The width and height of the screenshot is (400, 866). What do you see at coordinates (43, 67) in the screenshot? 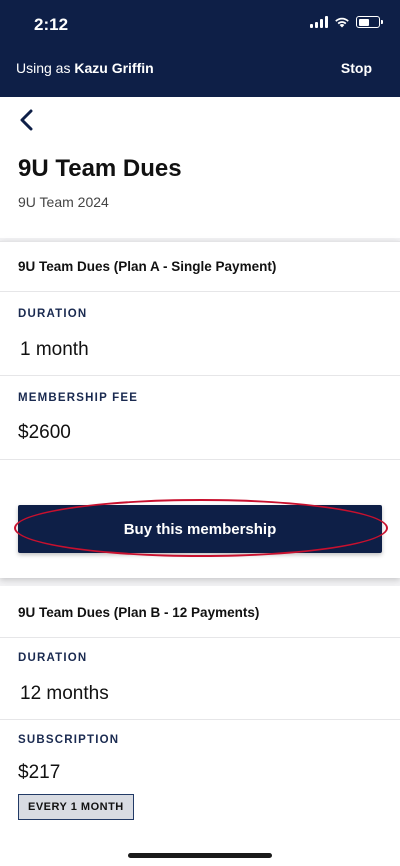
I see `impersonation-prefix: Using as` at bounding box center [43, 67].